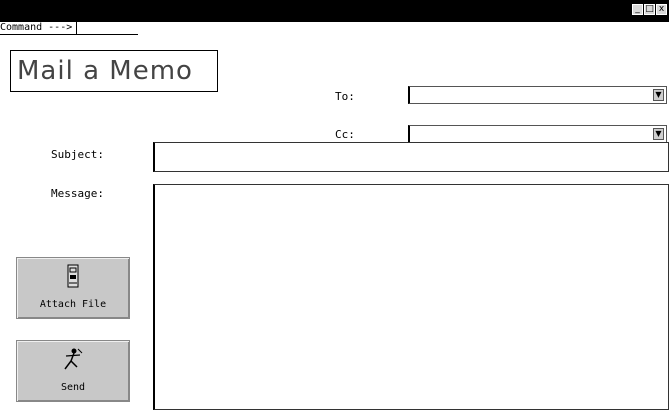  I want to click on minimize-button: _, so click(637, 9).